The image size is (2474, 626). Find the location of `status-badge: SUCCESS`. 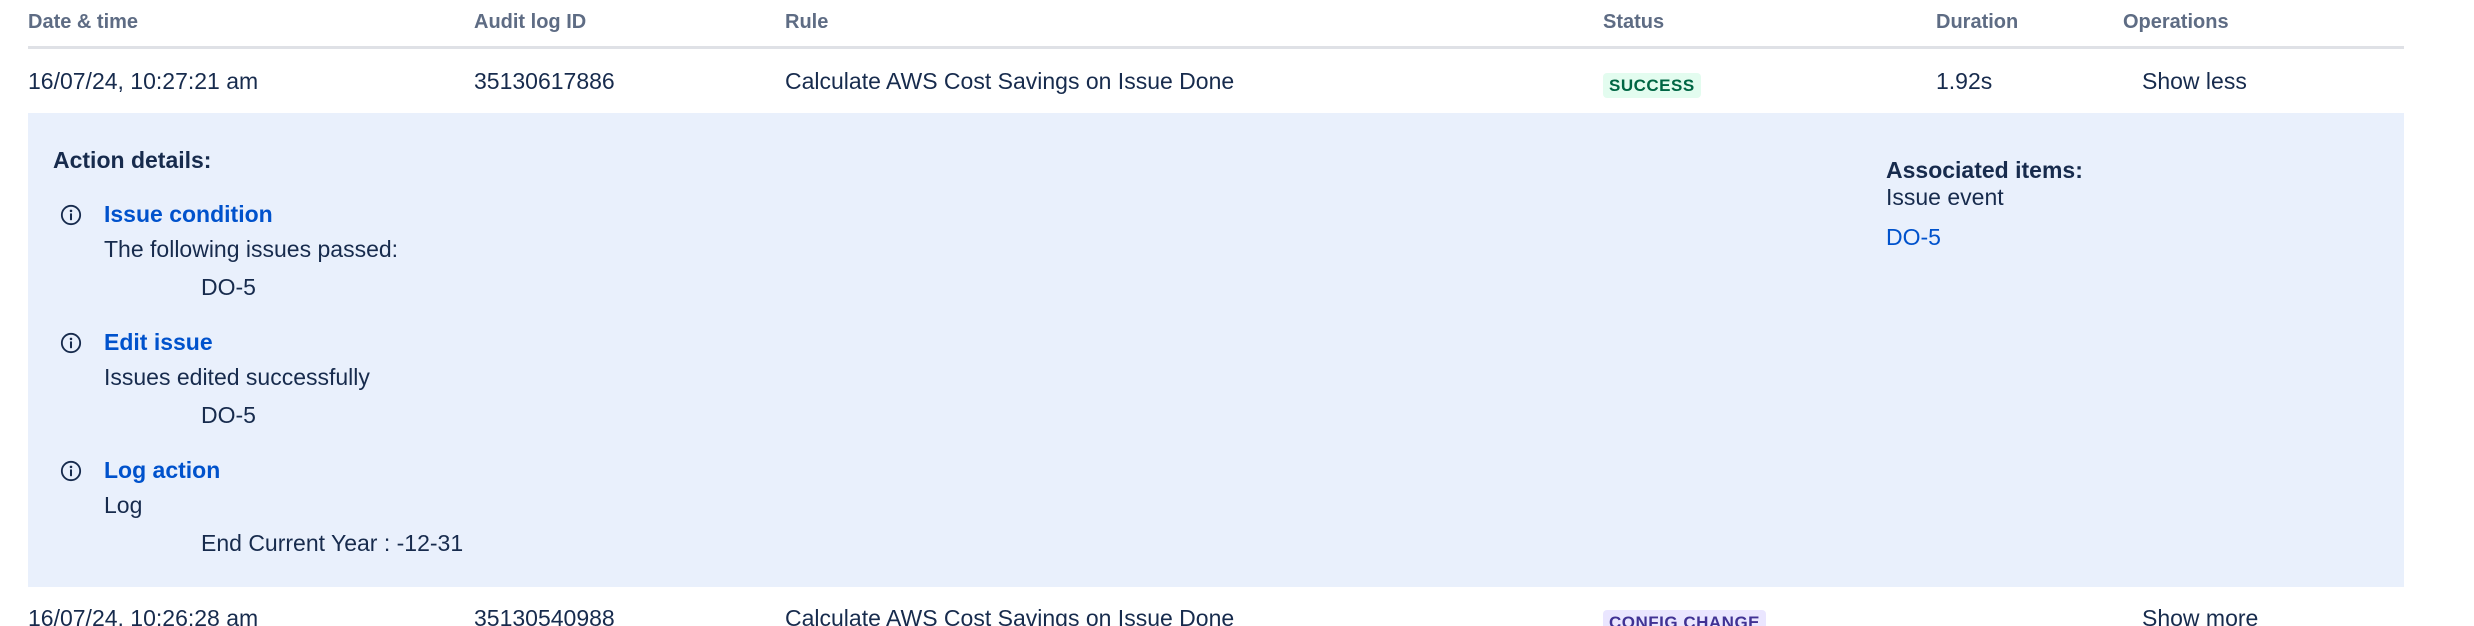

status-badge: SUCCESS is located at coordinates (1652, 85).